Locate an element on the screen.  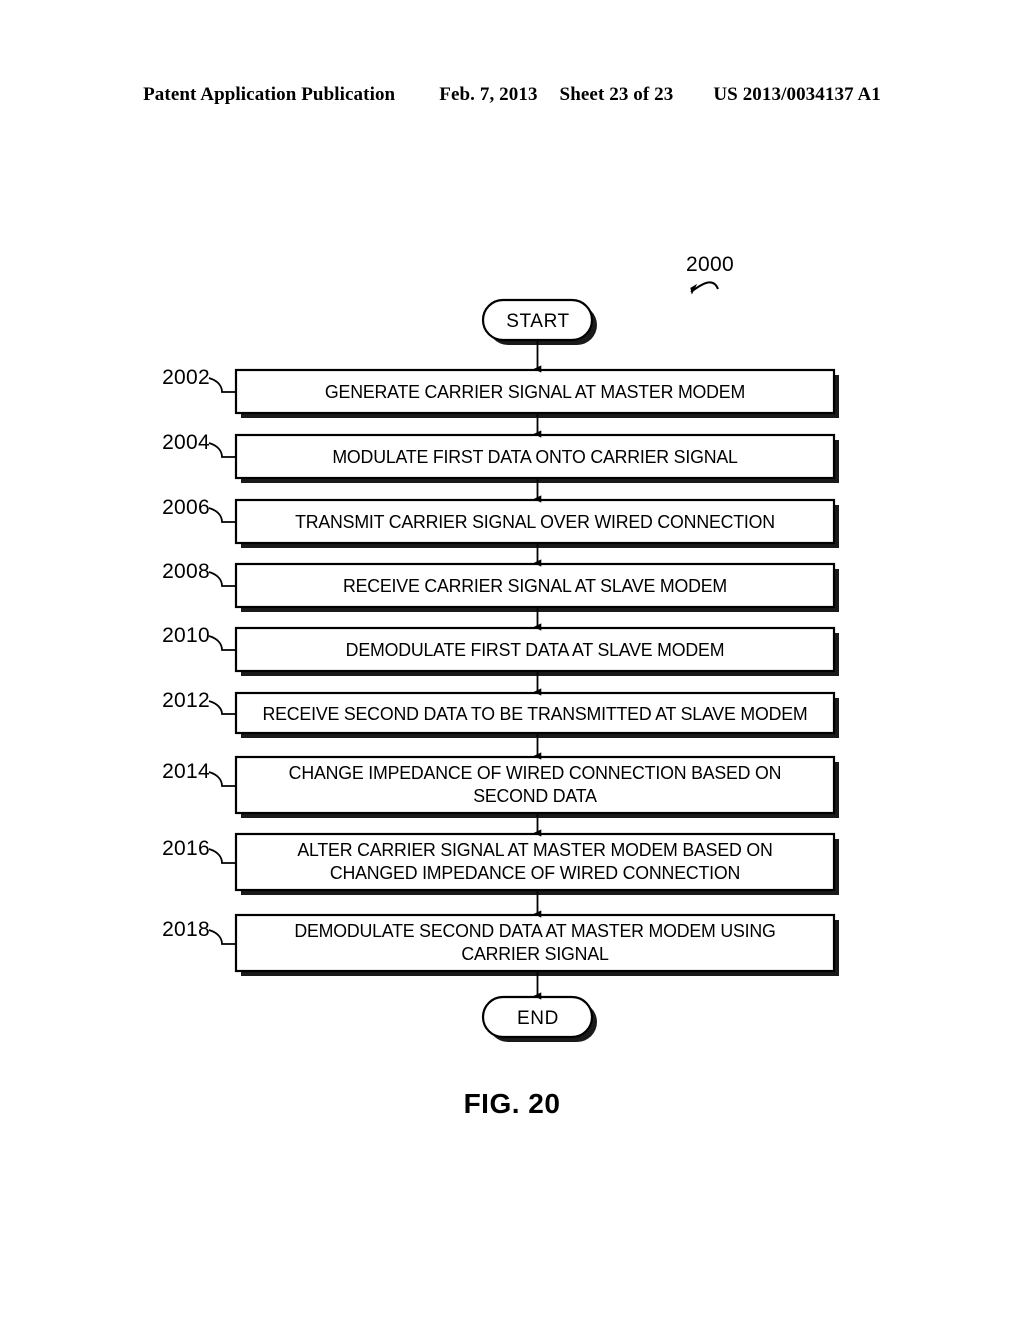
reference-number-2018: 2018 is located at coordinates (186, 929).